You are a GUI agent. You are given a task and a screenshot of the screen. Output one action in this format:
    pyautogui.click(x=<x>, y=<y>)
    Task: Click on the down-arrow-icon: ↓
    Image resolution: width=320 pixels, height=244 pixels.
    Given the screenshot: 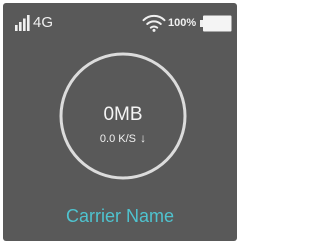 What is the action you would take?
    pyautogui.click(x=143, y=138)
    